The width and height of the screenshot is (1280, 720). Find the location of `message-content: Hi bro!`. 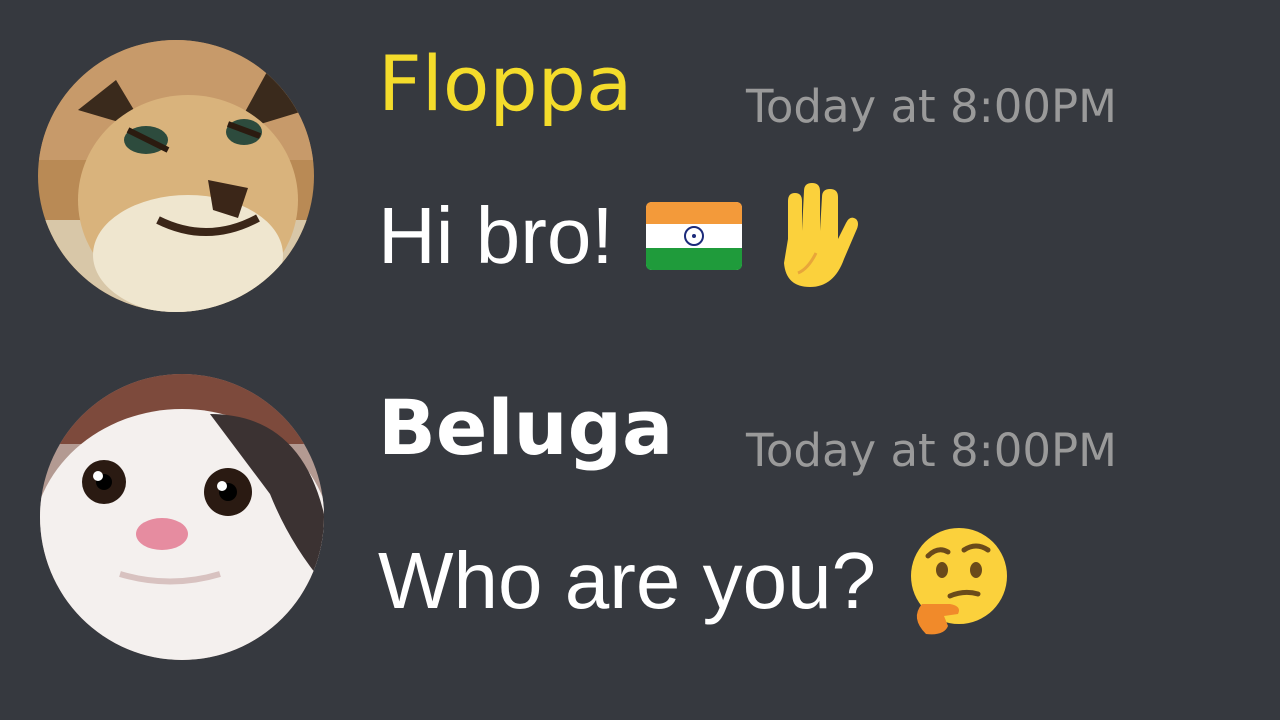

message-content: Hi bro! is located at coordinates (619, 235).